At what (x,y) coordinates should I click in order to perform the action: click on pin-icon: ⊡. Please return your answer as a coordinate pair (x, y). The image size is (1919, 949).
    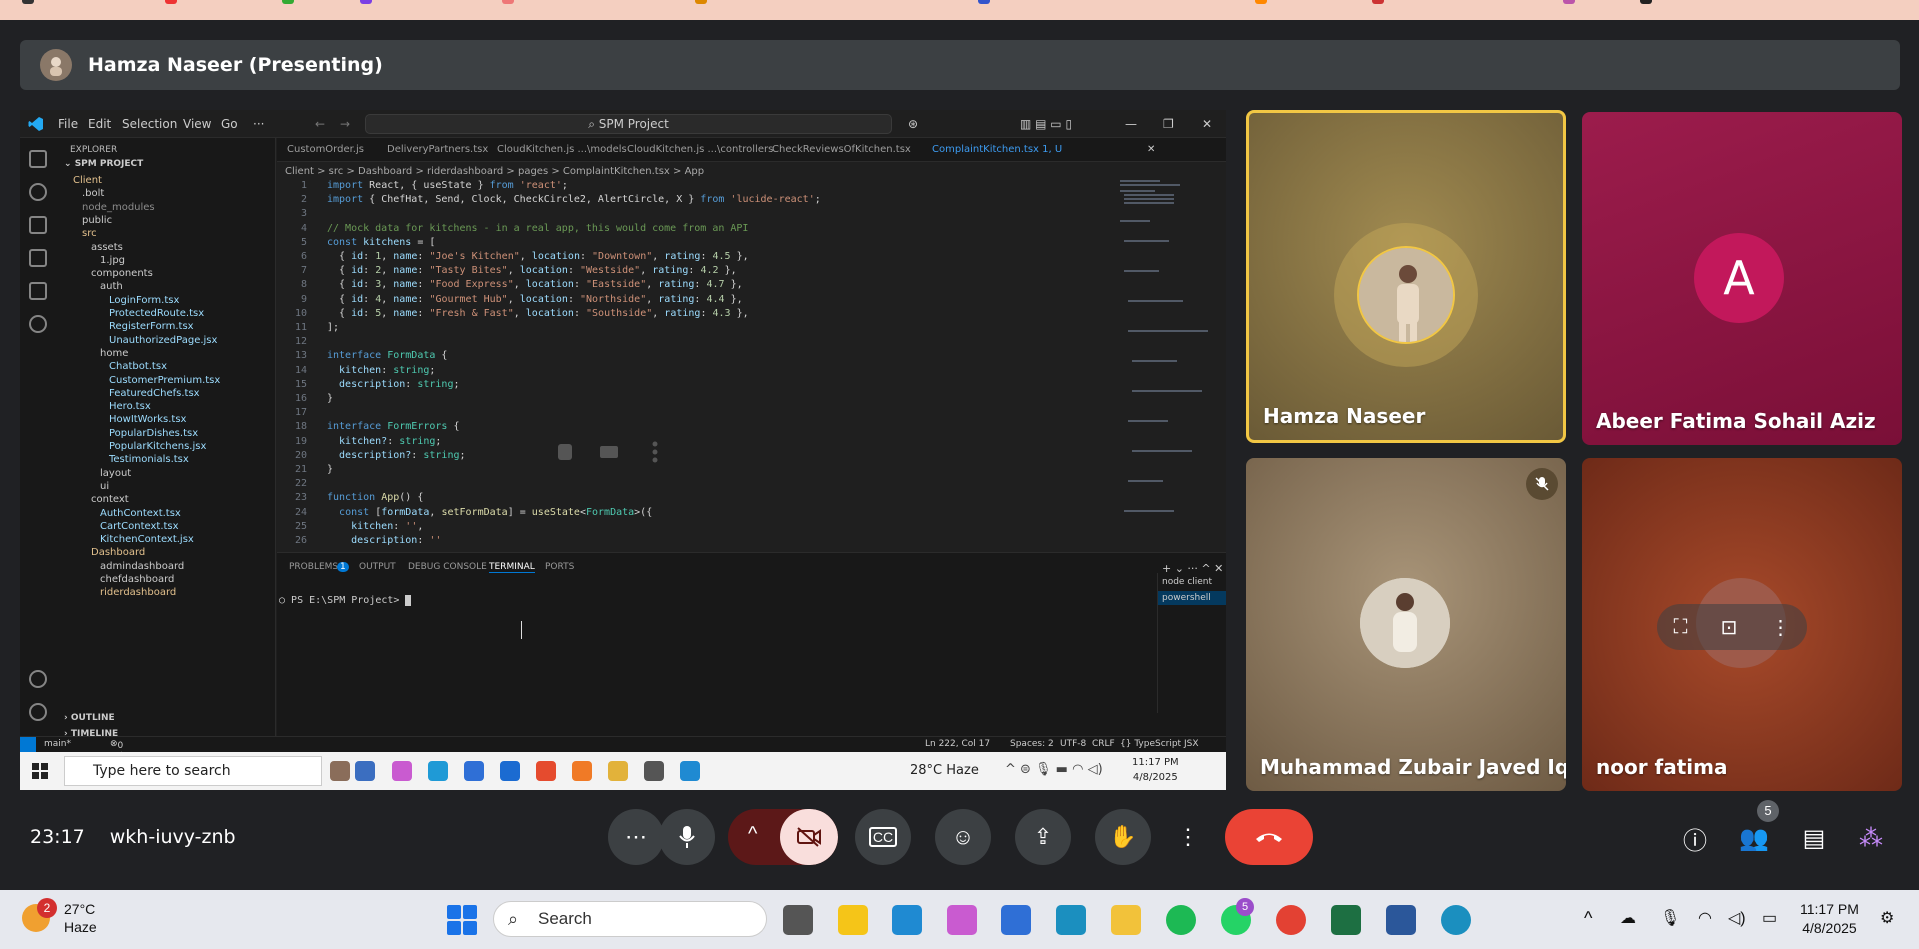
    Looking at the image, I should click on (1729, 627).